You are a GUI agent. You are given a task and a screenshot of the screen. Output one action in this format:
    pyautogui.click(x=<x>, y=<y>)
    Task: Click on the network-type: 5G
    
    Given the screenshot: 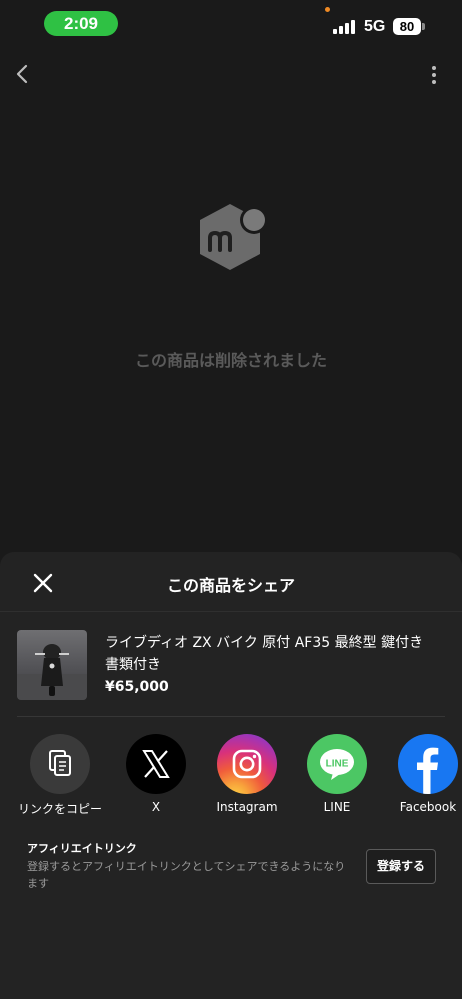 What is the action you would take?
    pyautogui.click(x=375, y=26)
    